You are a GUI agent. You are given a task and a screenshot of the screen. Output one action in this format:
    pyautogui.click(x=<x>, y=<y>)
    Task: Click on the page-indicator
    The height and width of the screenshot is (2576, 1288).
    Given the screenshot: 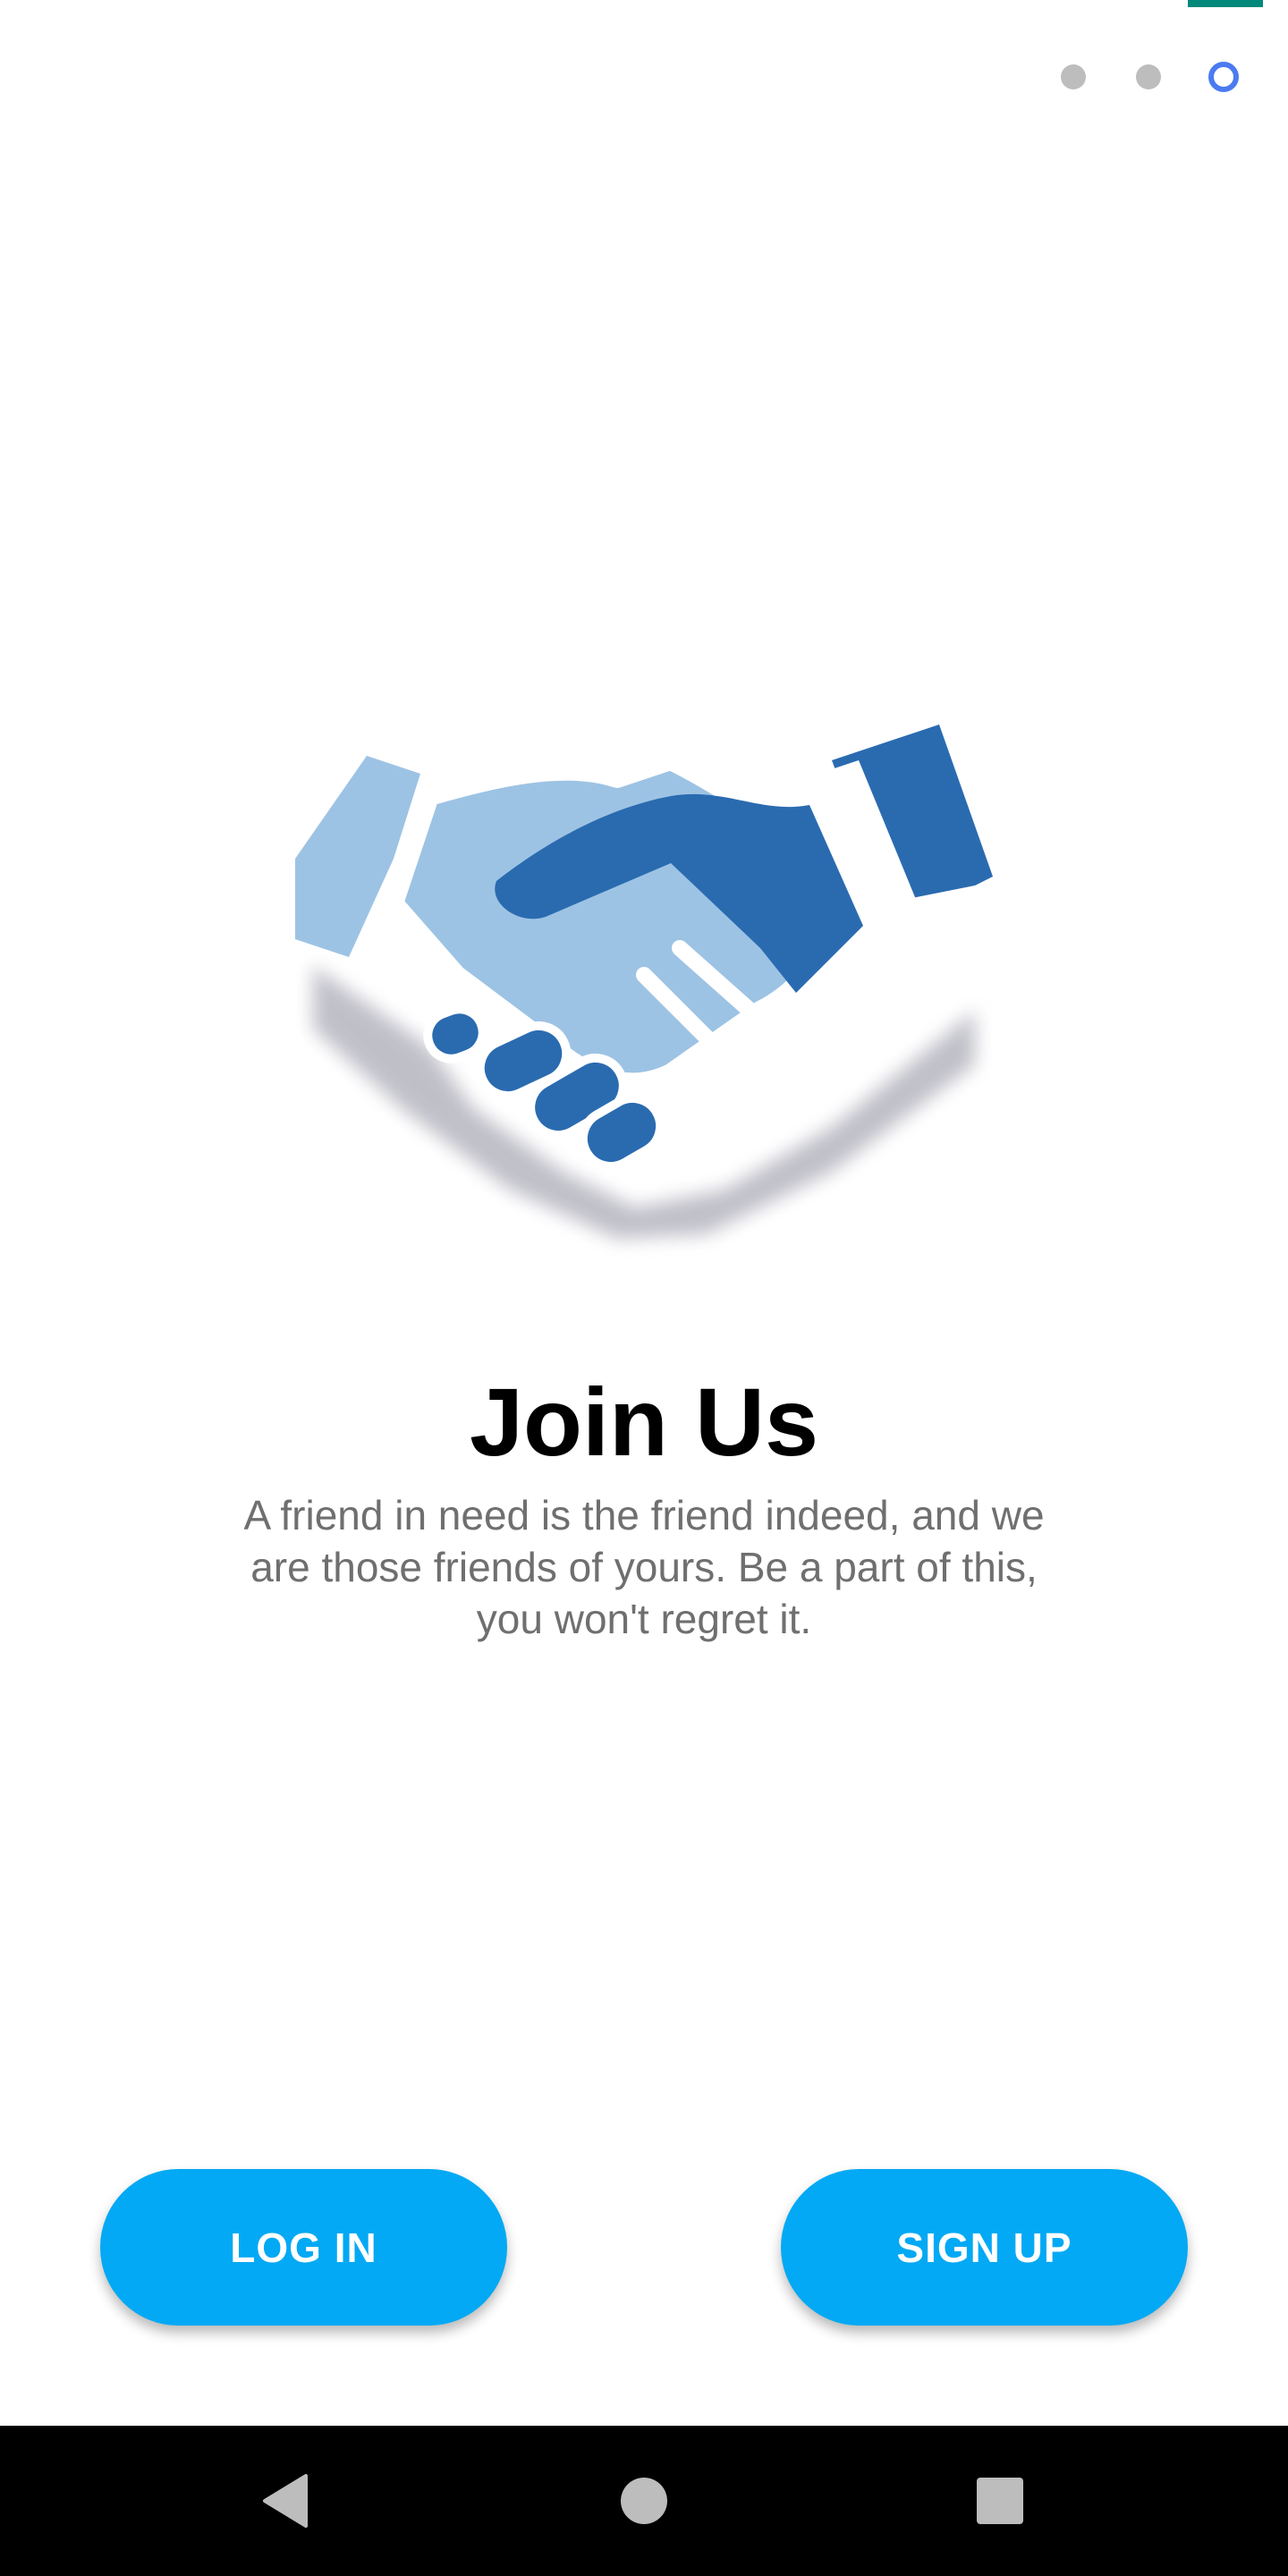 What is the action you would take?
    pyautogui.click(x=1150, y=76)
    